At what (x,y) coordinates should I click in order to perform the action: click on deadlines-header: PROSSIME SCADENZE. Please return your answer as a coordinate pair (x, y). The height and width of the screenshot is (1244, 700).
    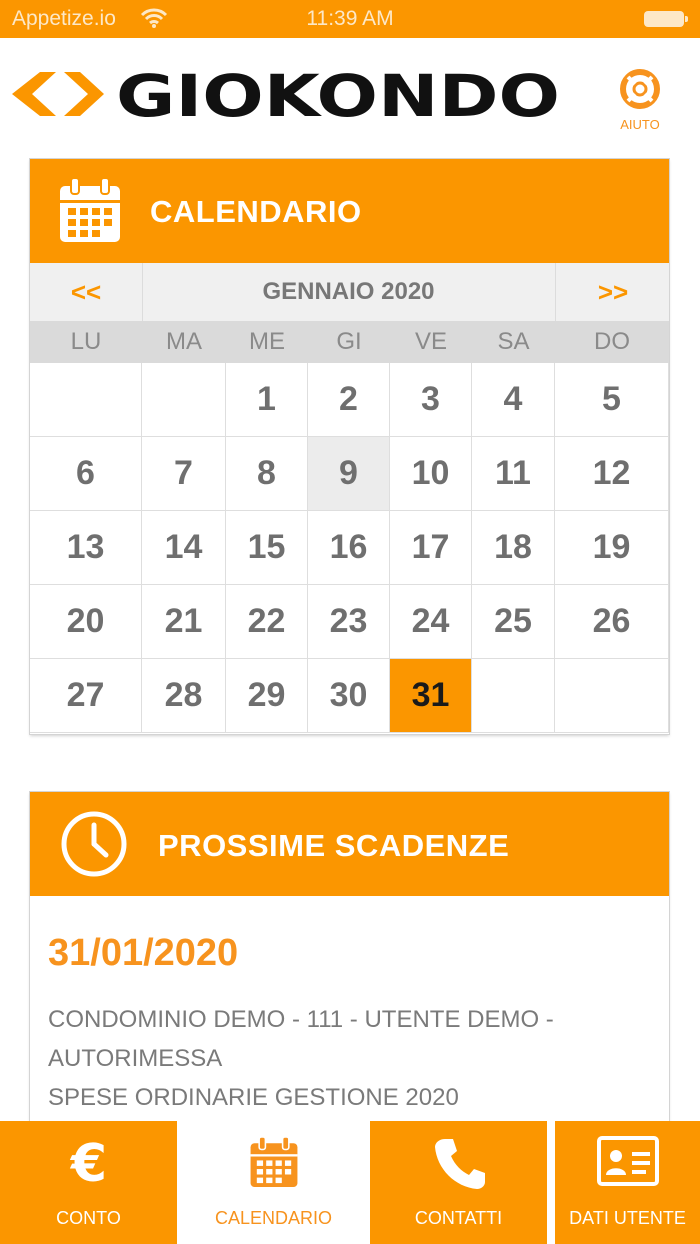
    Looking at the image, I should click on (349, 844).